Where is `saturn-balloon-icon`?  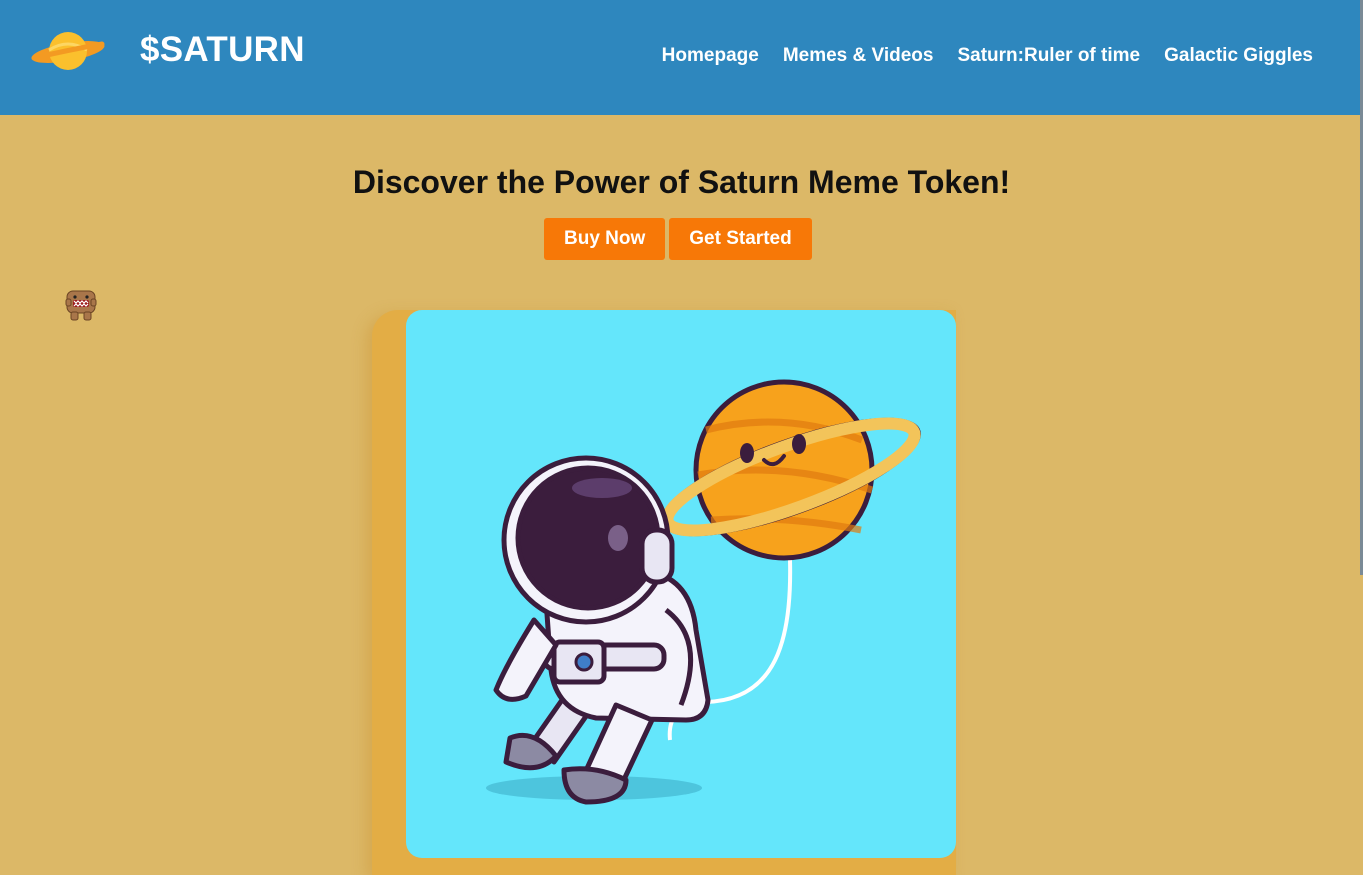
saturn-balloon-icon is located at coordinates (791, 470).